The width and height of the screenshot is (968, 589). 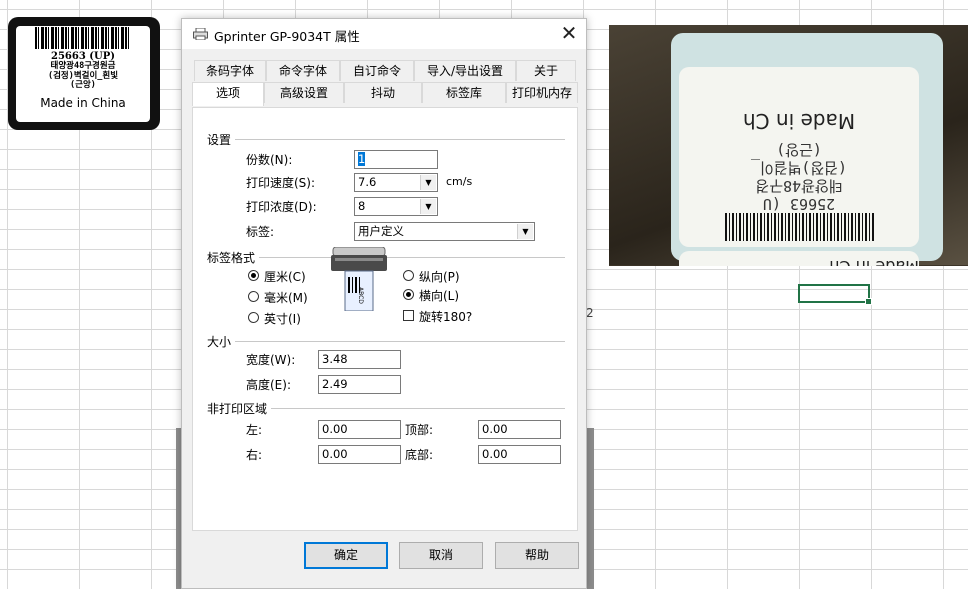 What do you see at coordinates (221, 341) in the screenshot?
I see `size-group-label: 大小` at bounding box center [221, 341].